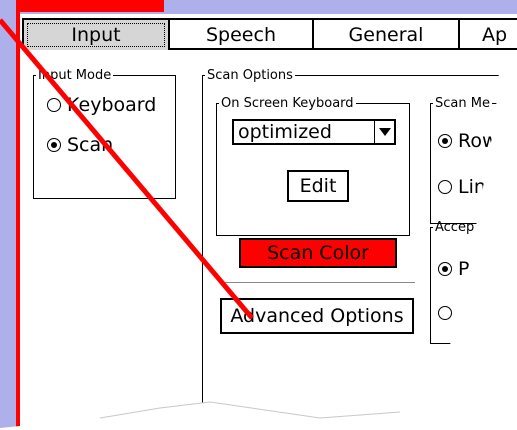  Describe the element at coordinates (473, 160) in the screenshot. I see `scan-method-group: Scan Me` at that location.